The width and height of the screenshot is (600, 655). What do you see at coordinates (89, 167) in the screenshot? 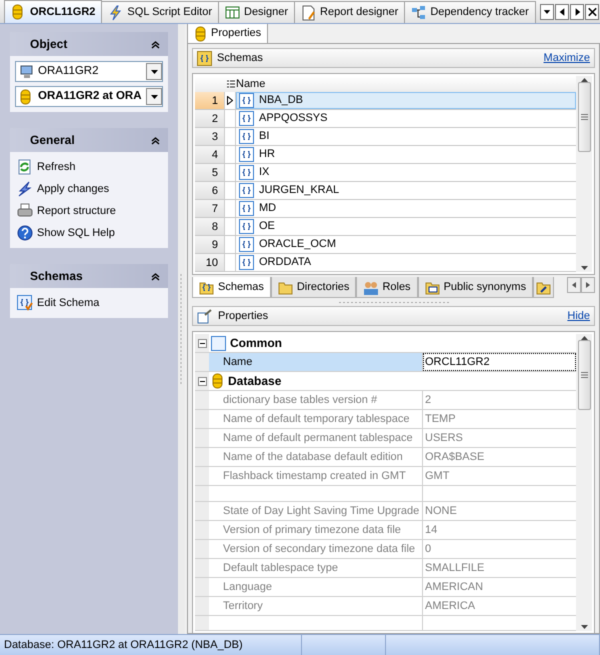
I see `action-link: Refresh` at bounding box center [89, 167].